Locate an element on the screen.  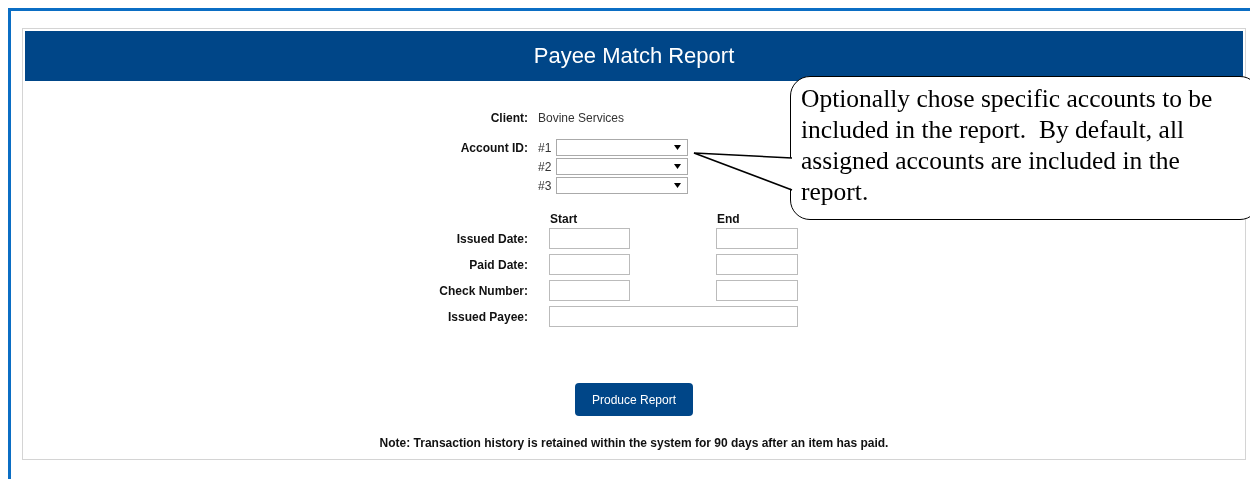
callout-text: Optionally chose specific accounts to be included in the report. By default, all assigned accounts are included in the report. is located at coordinates (1007, 145).